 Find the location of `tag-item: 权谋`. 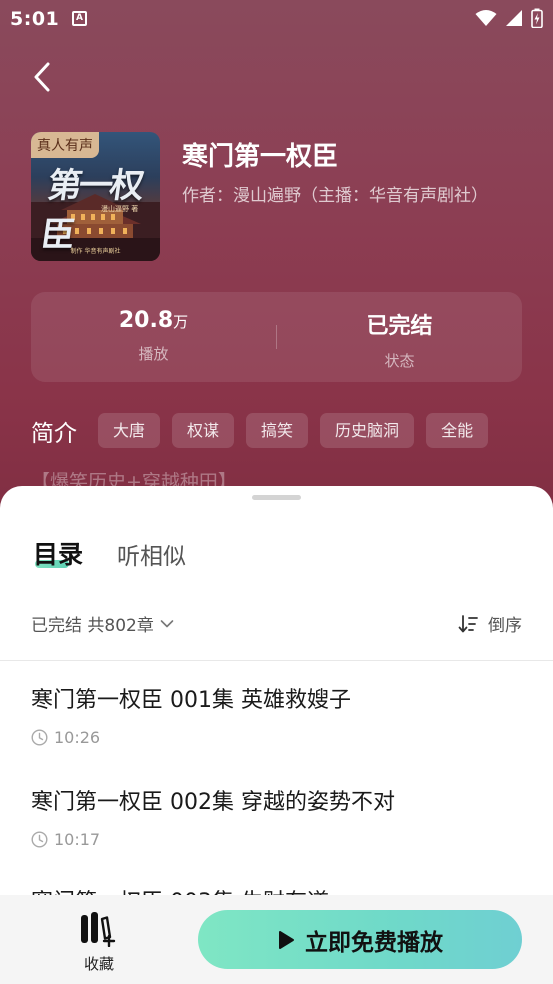

tag-item: 权谋 is located at coordinates (203, 430).